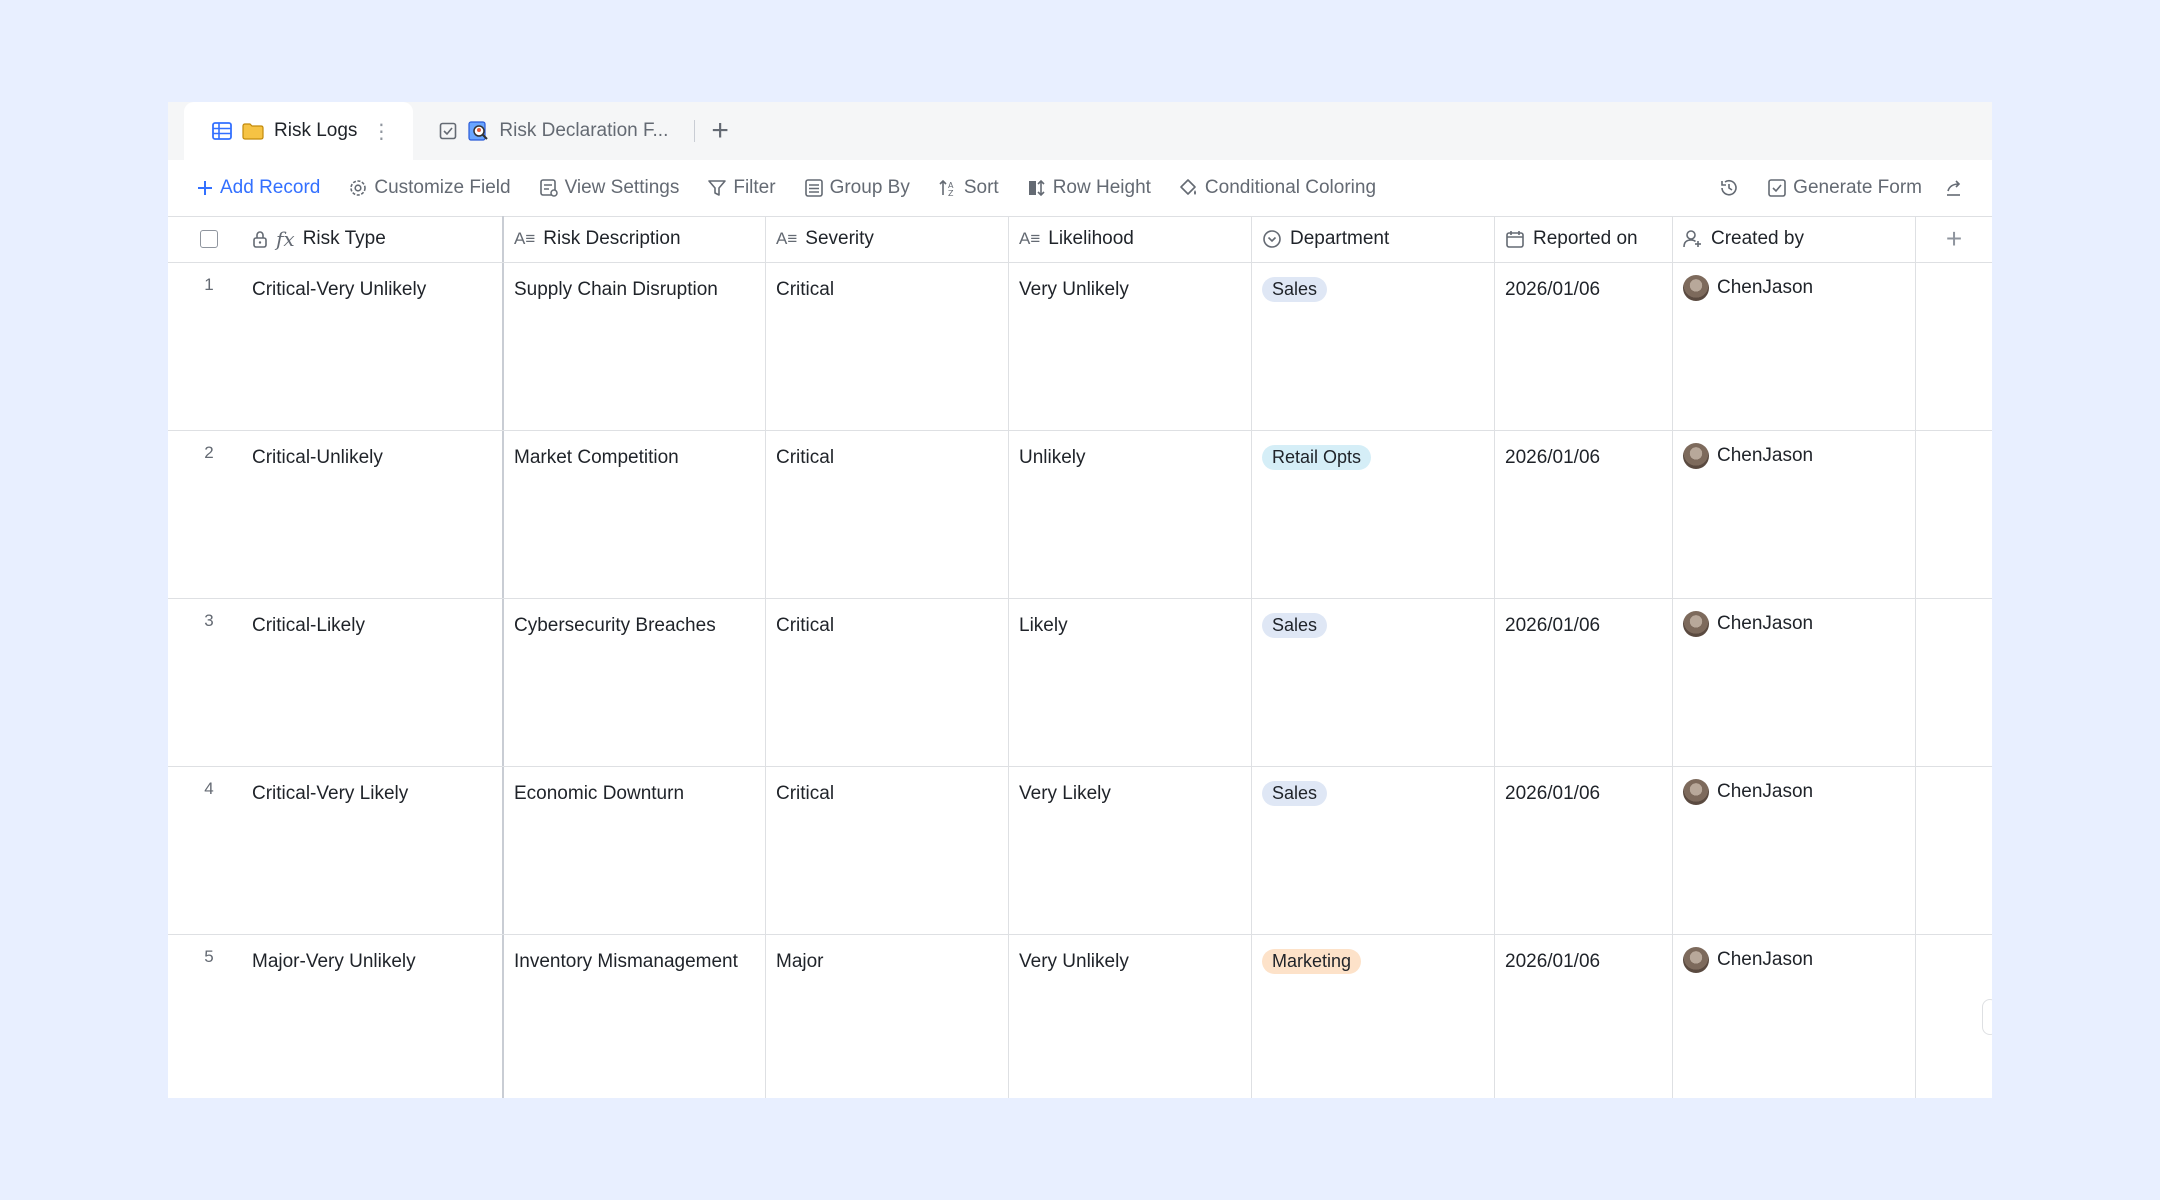  I want to click on select-all-checkbox, so click(209, 239).